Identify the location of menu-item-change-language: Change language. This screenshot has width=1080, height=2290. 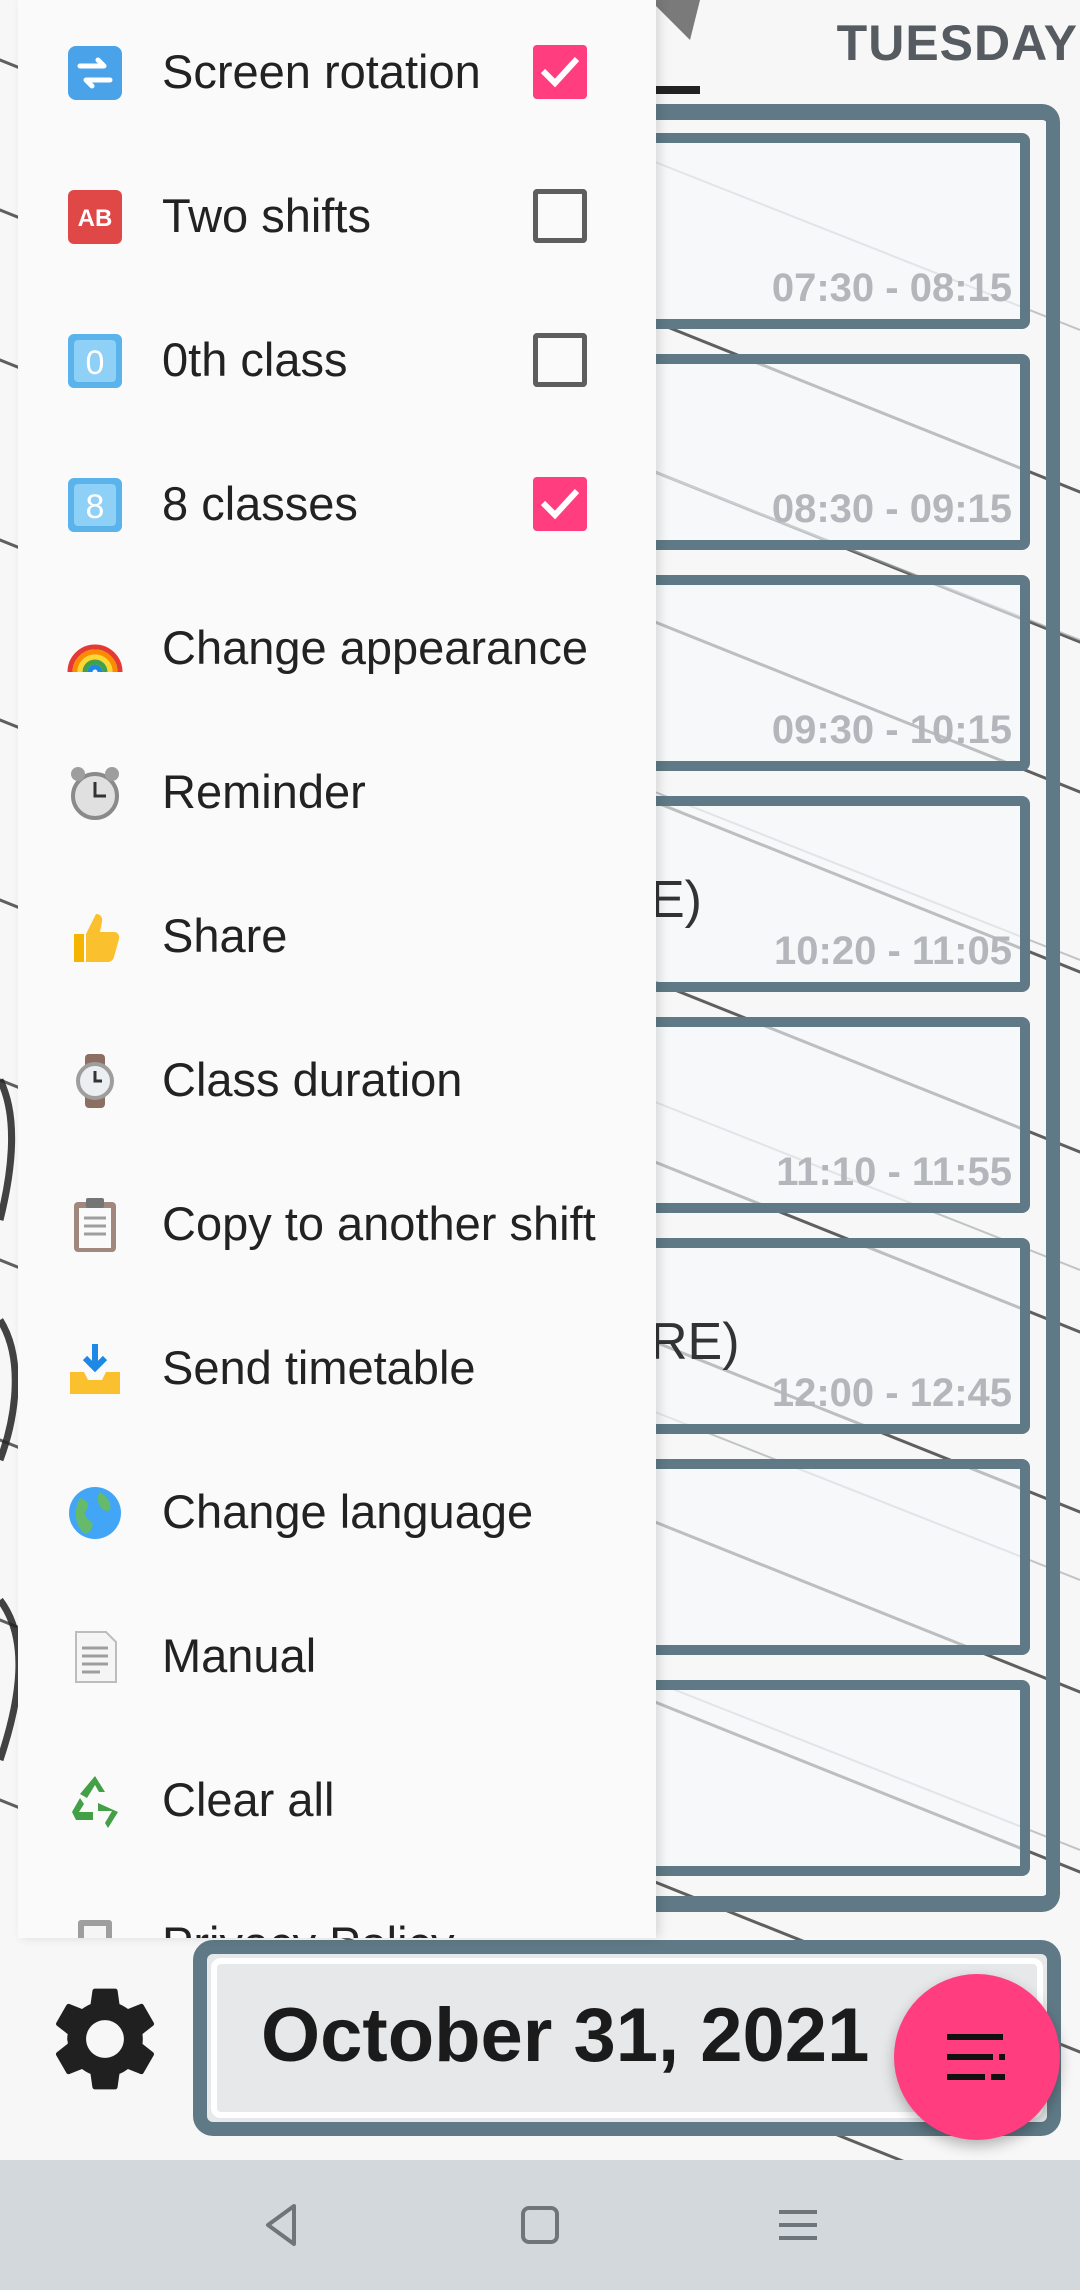
(337, 1512).